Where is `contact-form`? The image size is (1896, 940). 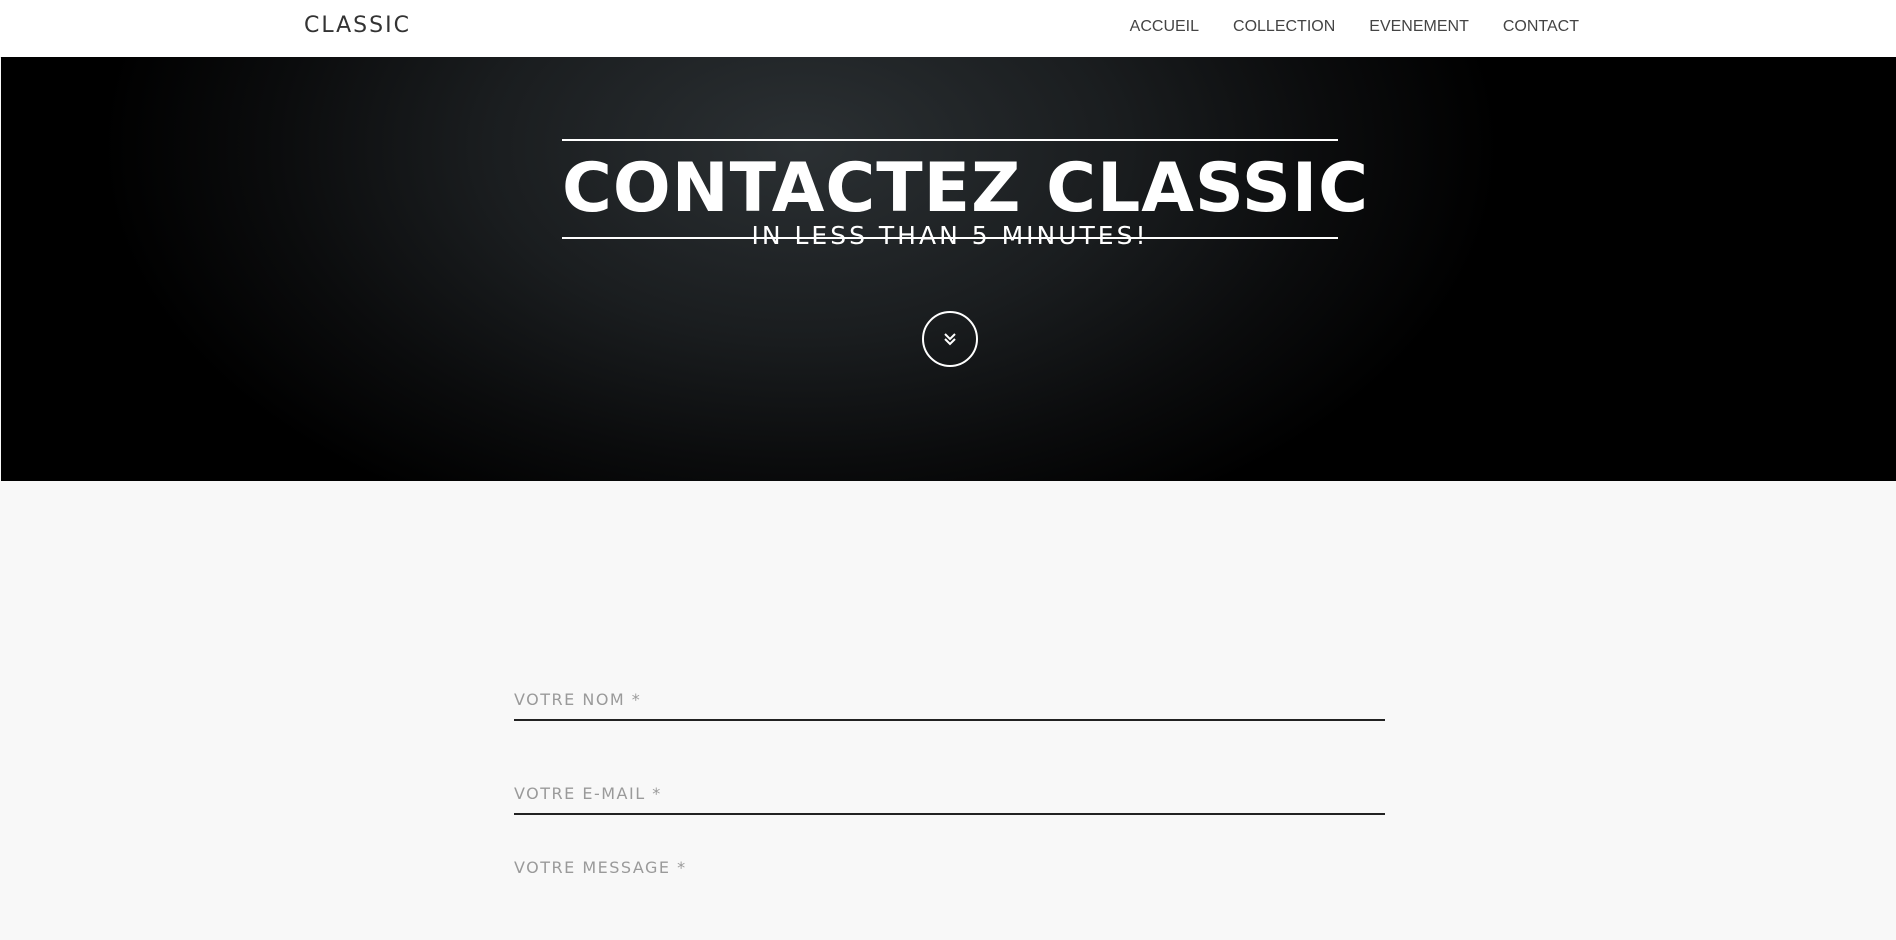
contact-form is located at coordinates (949, 800).